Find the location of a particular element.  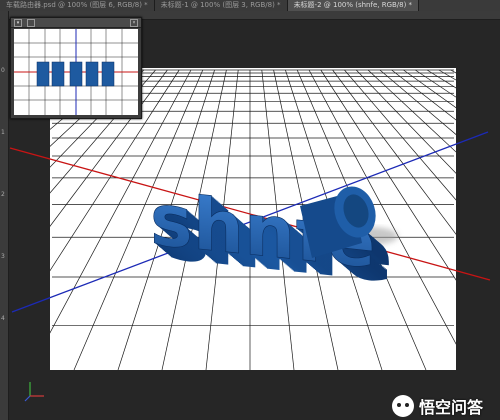

collapse-button: ▾ is located at coordinates (18, 23).